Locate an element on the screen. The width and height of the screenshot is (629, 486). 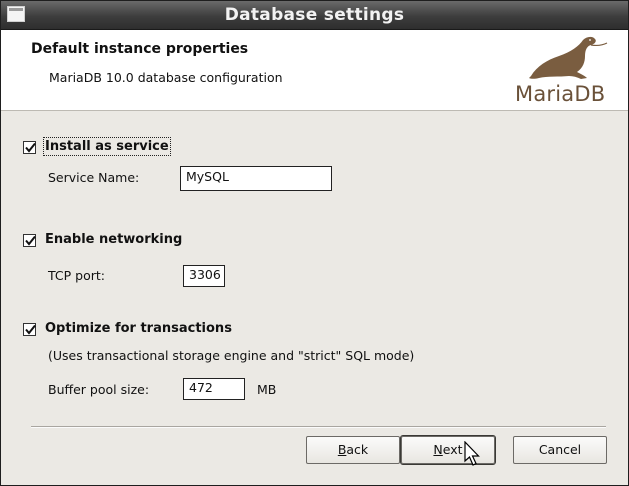
mariadb-logo-text: MariaDB is located at coordinates (560, 94).